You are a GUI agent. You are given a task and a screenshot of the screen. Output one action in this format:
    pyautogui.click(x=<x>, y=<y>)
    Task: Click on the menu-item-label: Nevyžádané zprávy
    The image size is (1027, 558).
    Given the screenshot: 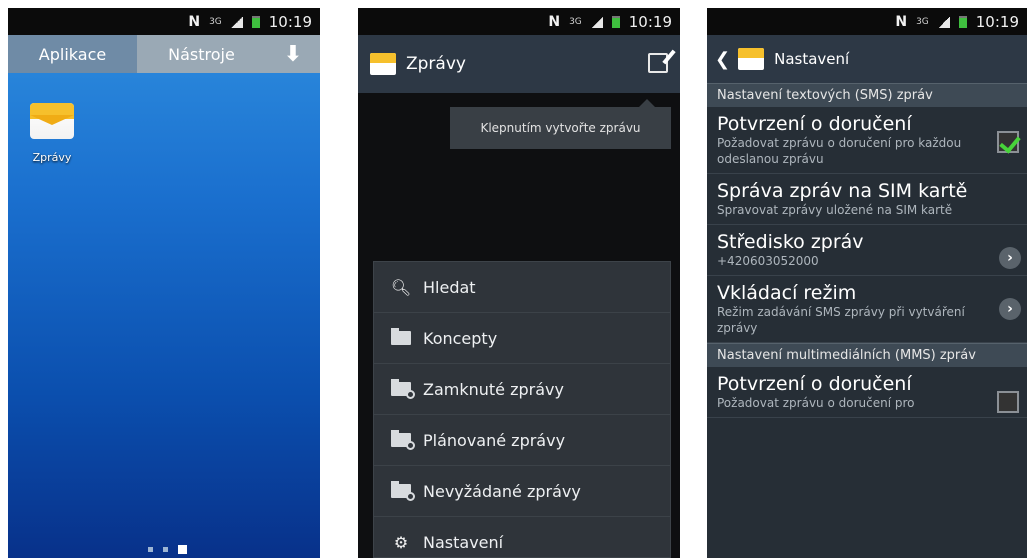 What is the action you would take?
    pyautogui.click(x=502, y=491)
    